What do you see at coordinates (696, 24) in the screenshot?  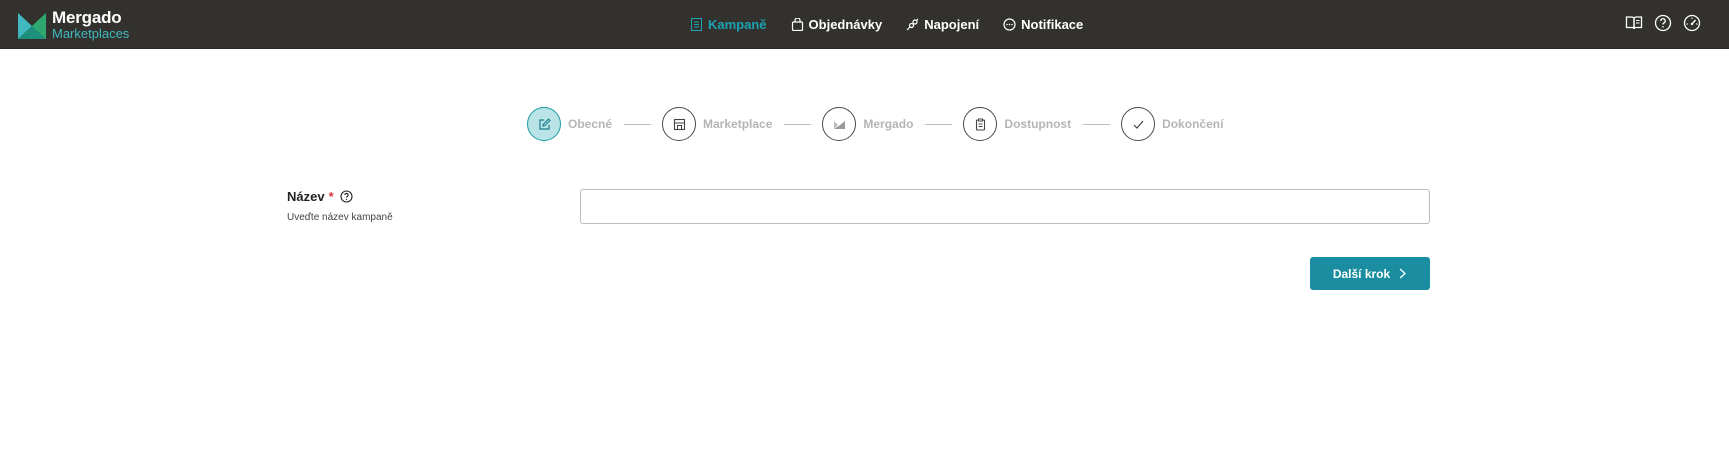 I see `document-icon` at bounding box center [696, 24].